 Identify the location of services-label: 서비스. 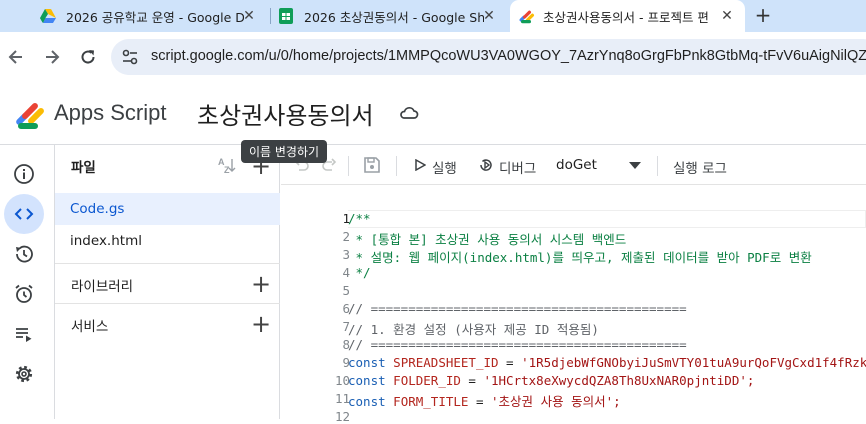
(90, 327).